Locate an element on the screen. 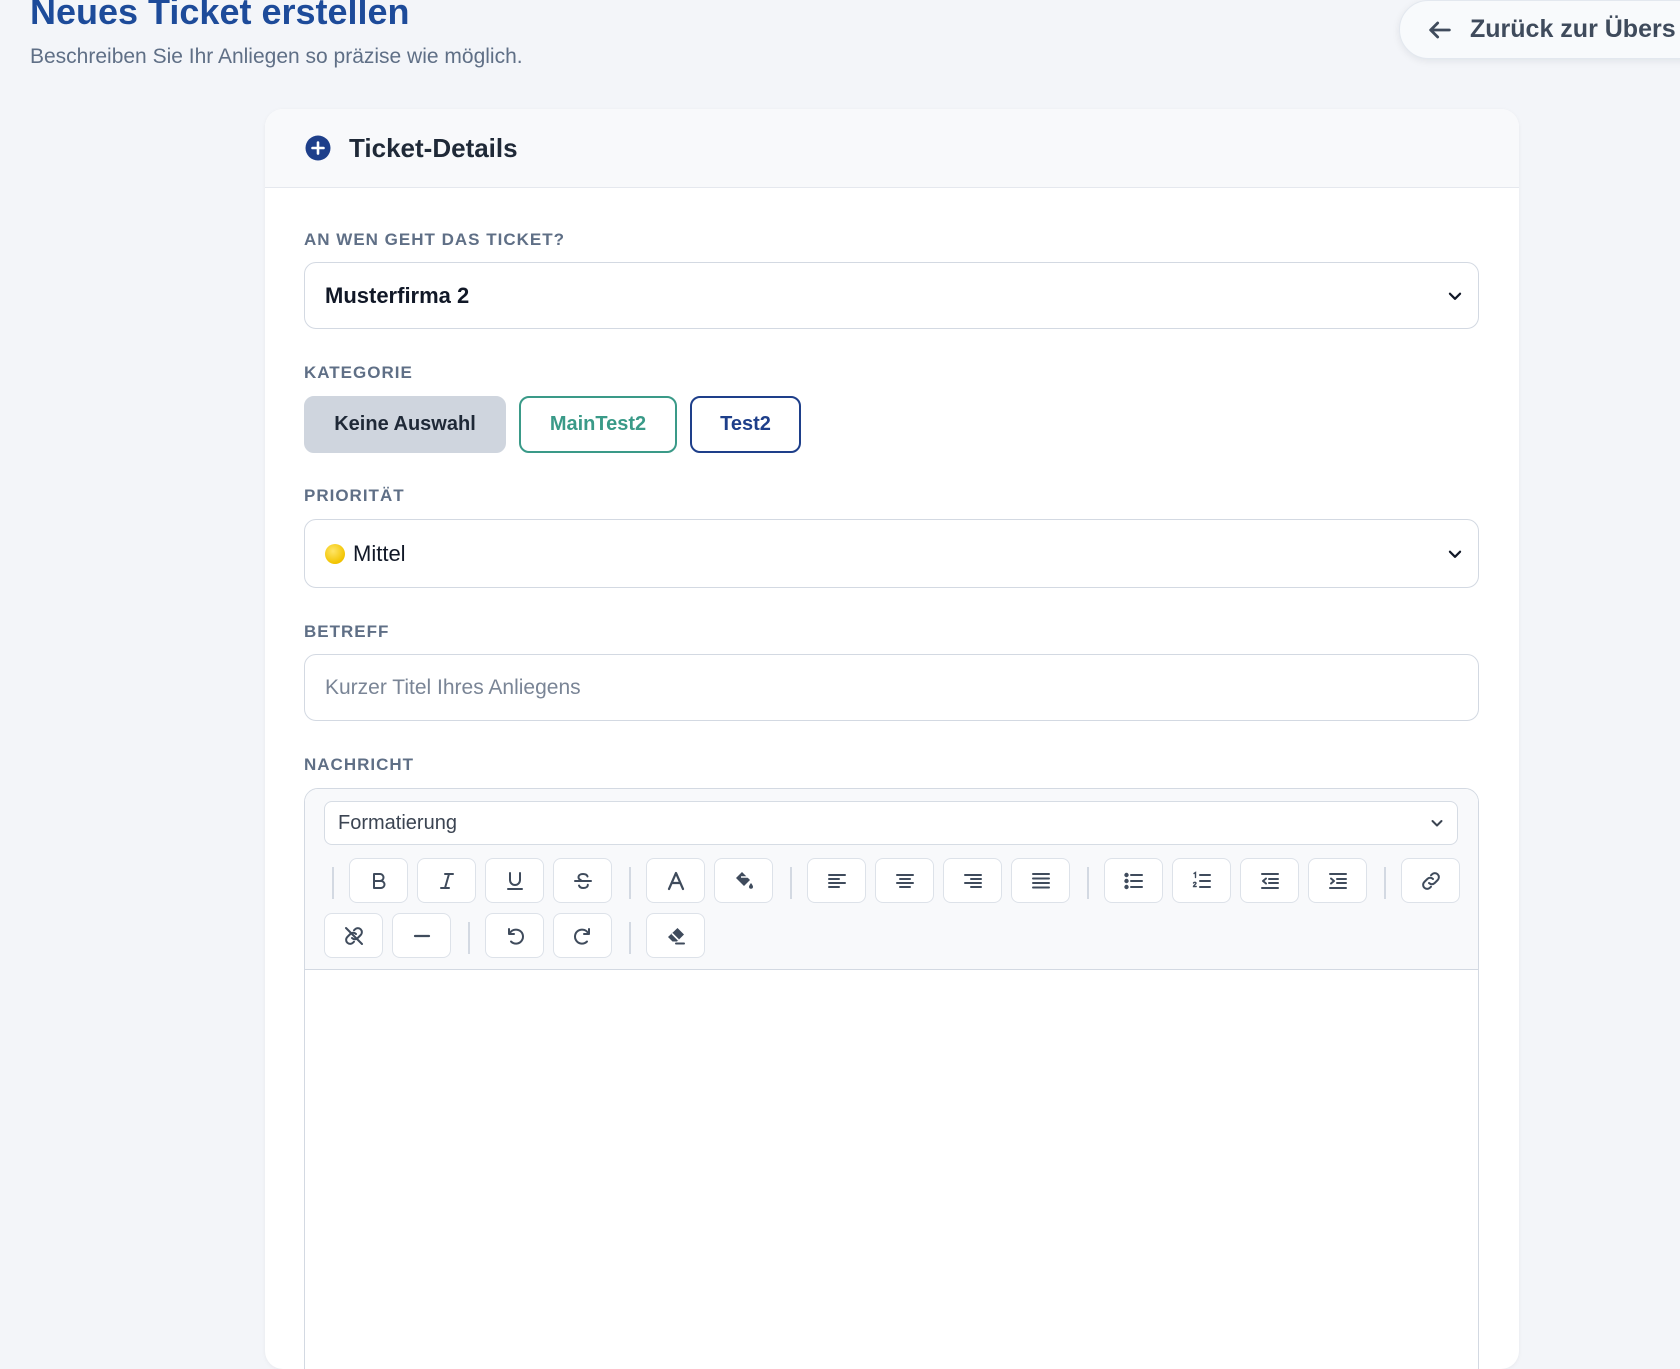 This screenshot has width=1680, height=1369. subject-label: BETREFF is located at coordinates (347, 631).